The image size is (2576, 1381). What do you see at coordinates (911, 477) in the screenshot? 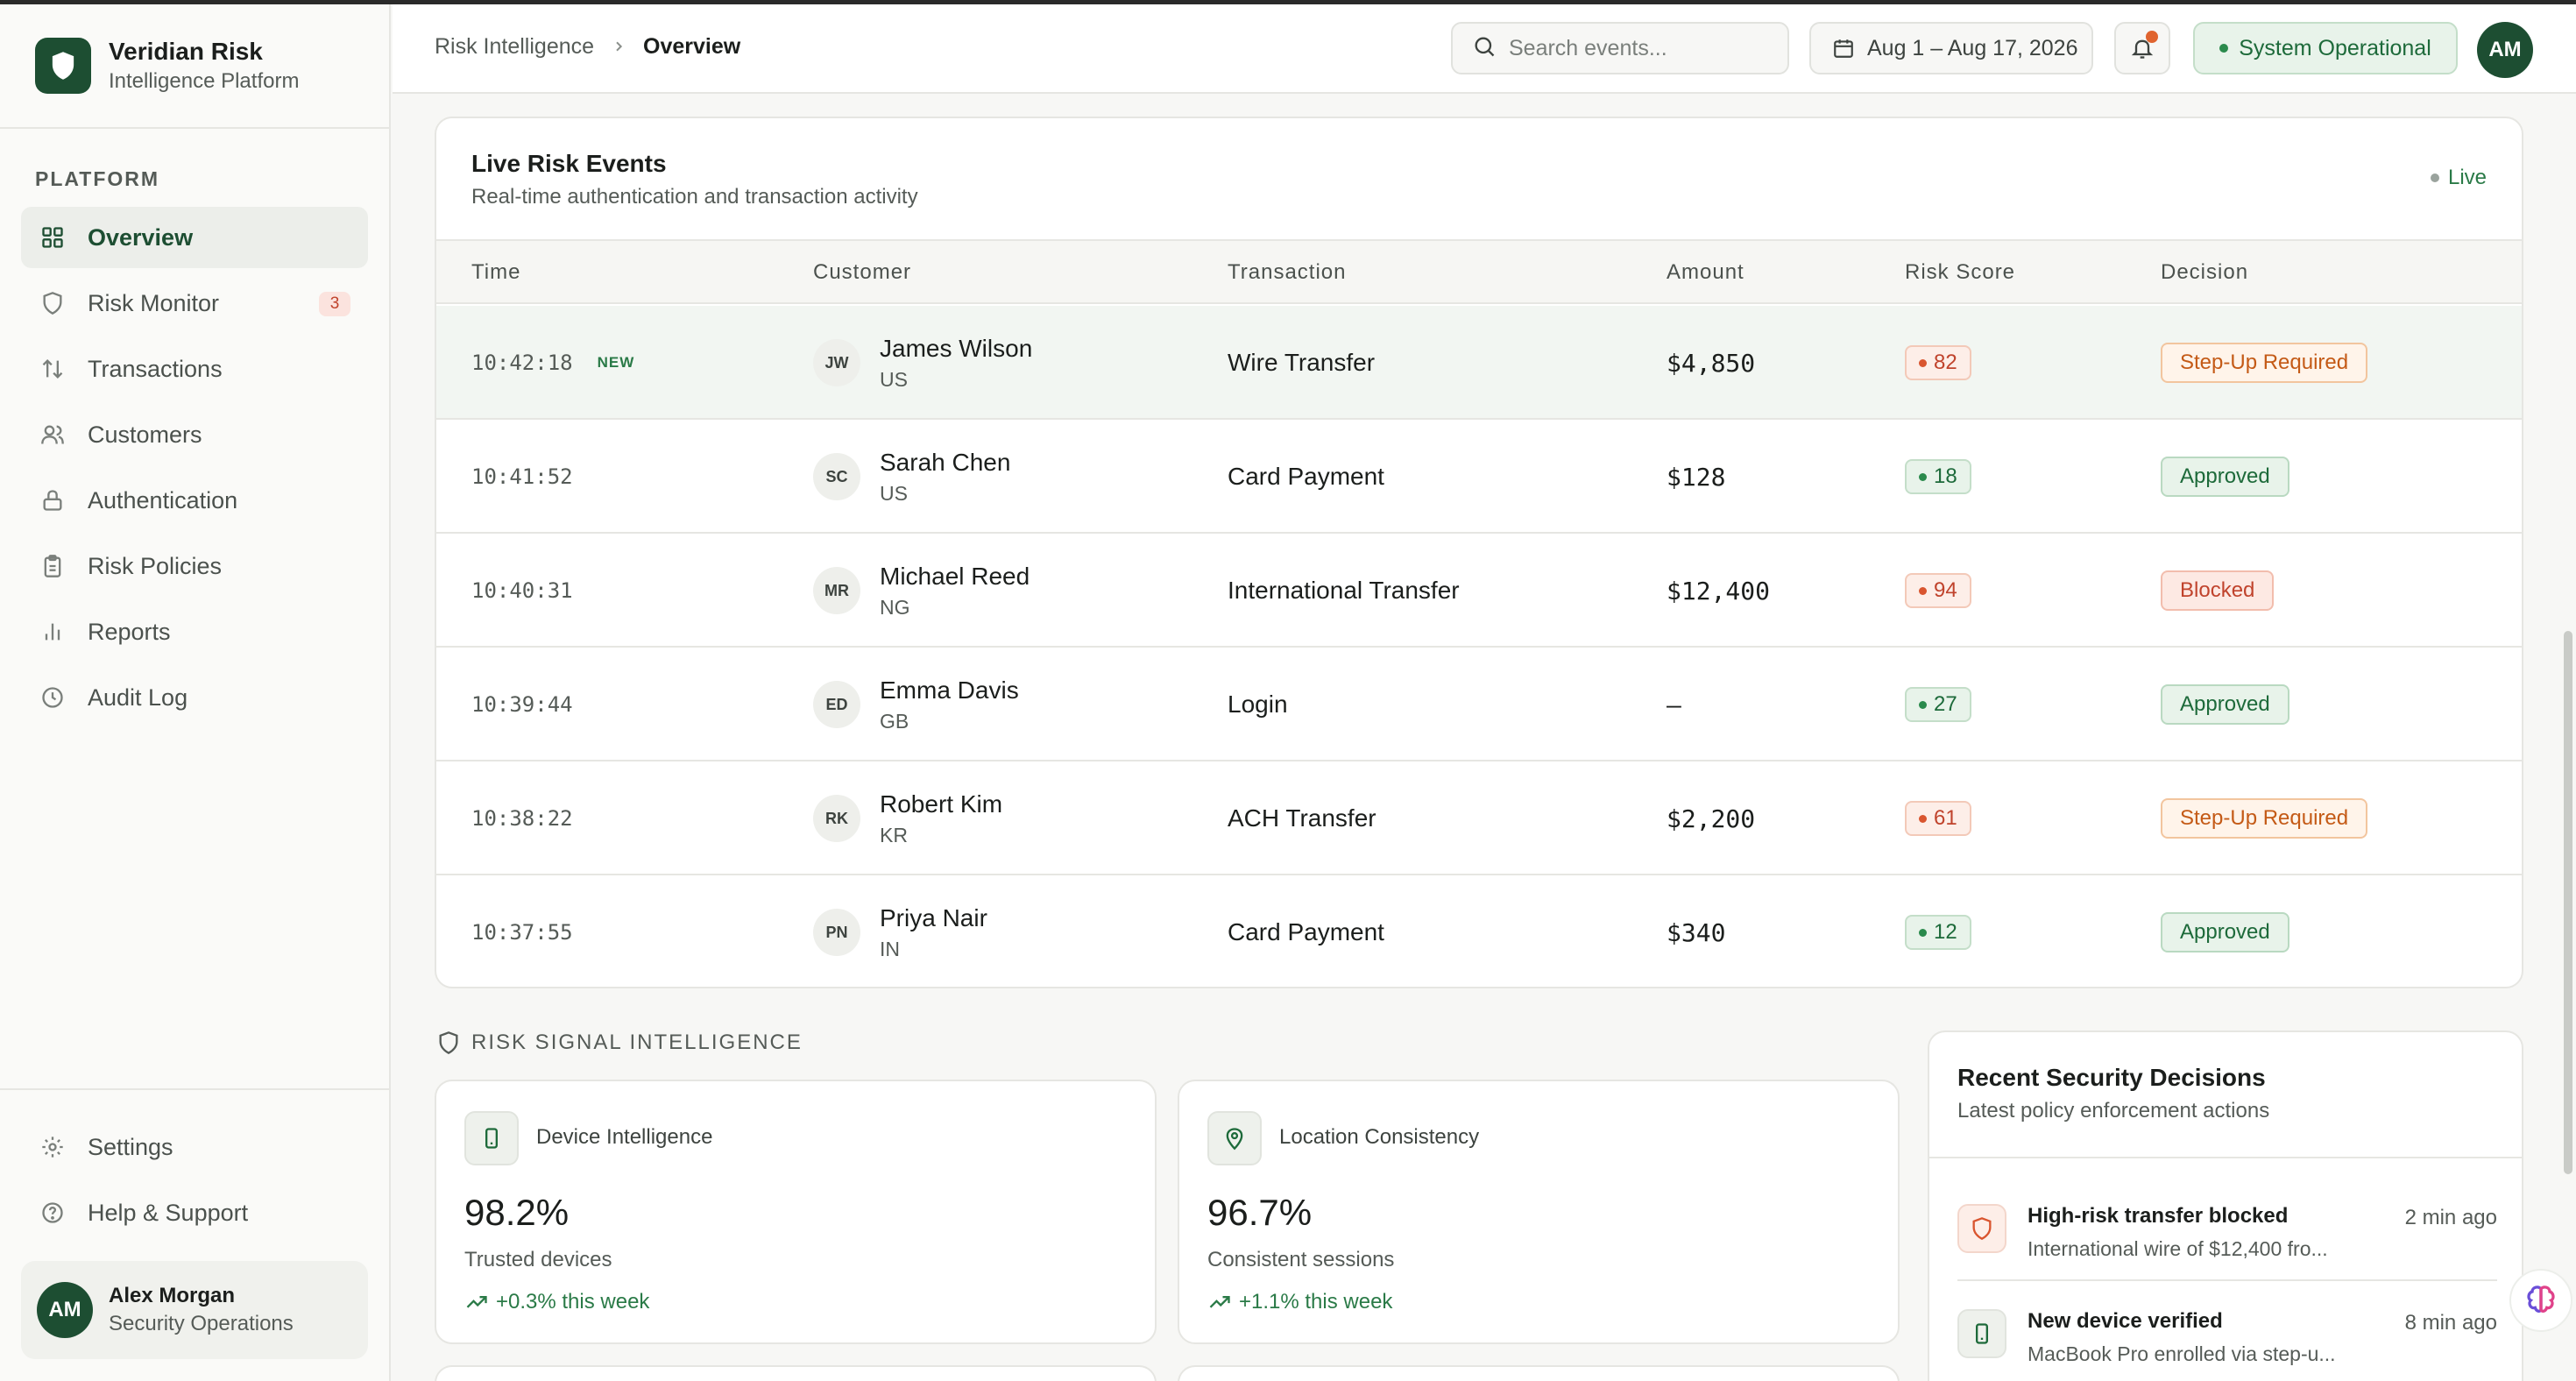
I see `customer-cell: SC Sarah Chen US` at bounding box center [911, 477].